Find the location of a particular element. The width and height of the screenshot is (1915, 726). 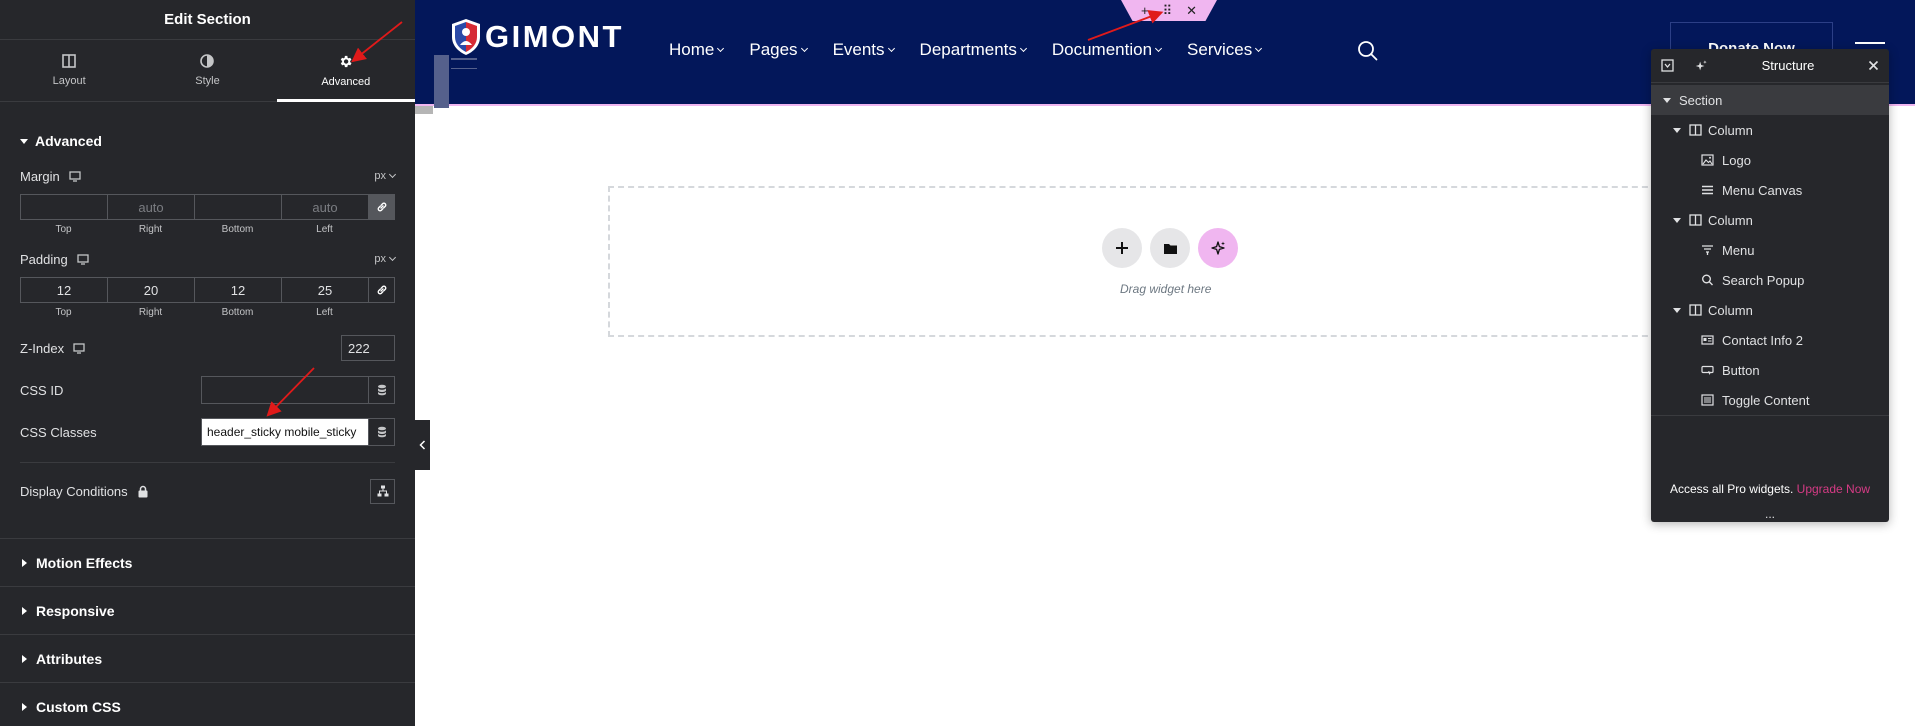

shield-logo-icon is located at coordinates (466, 37).